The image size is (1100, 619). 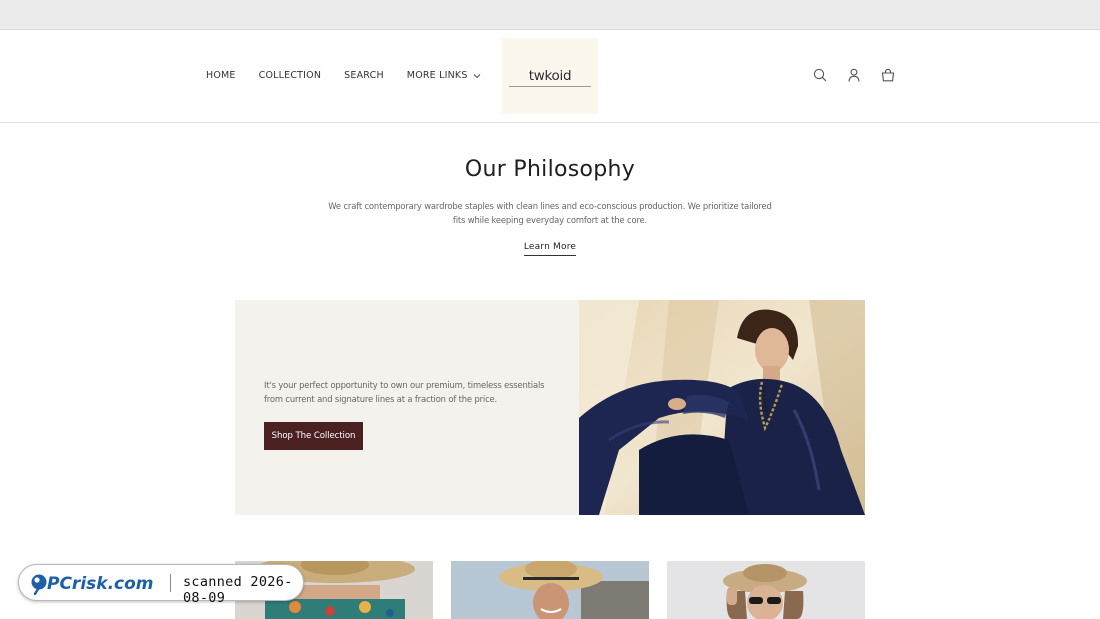 I want to click on watermark-divider, so click(x=170, y=583).